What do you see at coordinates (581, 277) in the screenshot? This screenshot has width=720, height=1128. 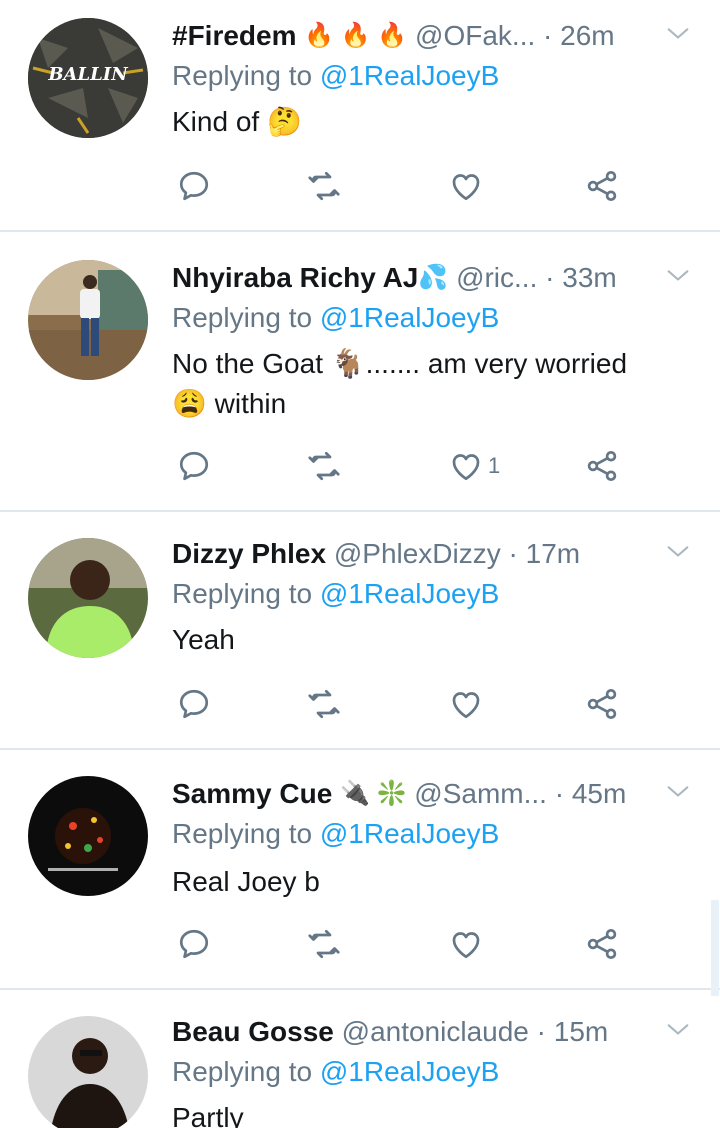 I see `timestamp: · 33m` at bounding box center [581, 277].